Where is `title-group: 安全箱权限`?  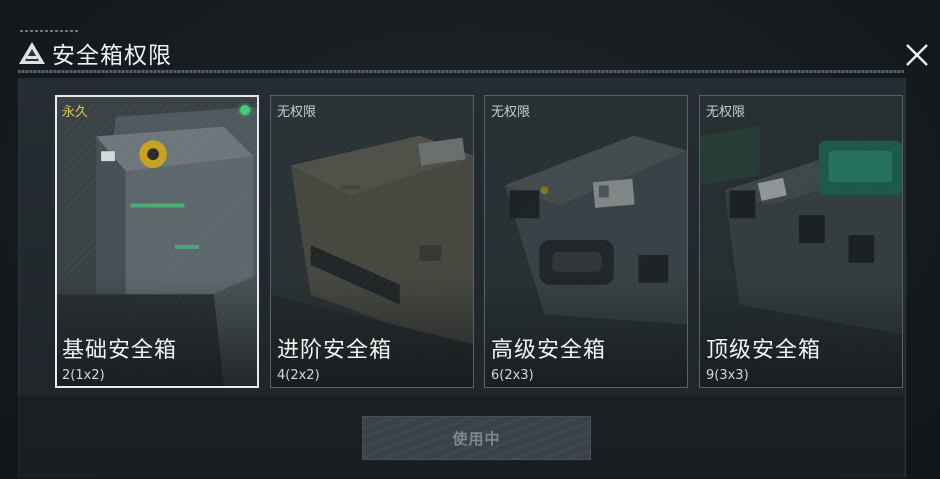
title-group: 安全箱权限 is located at coordinates (95, 53).